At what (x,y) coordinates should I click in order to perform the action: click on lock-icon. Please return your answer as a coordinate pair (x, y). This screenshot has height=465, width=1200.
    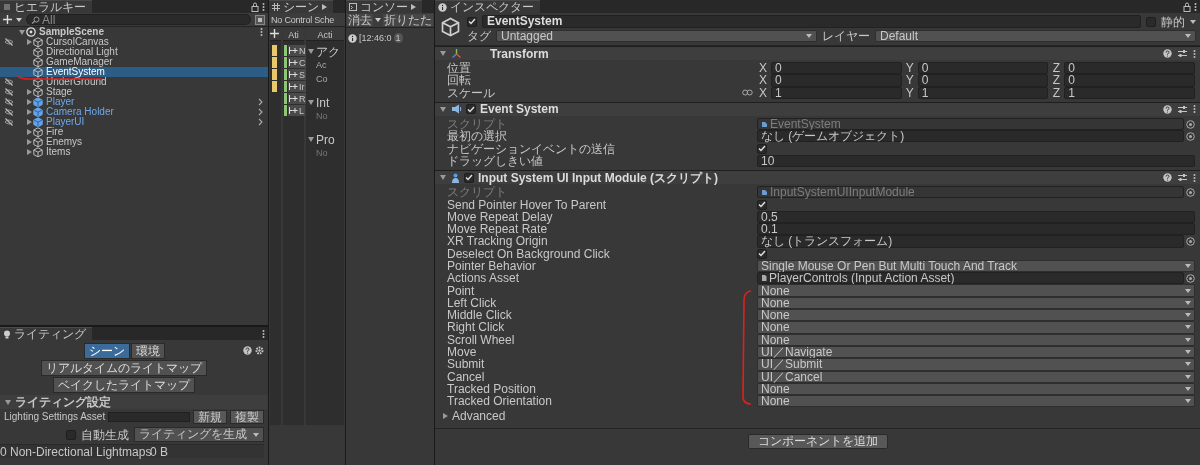
    Looking at the image, I should click on (255, 6).